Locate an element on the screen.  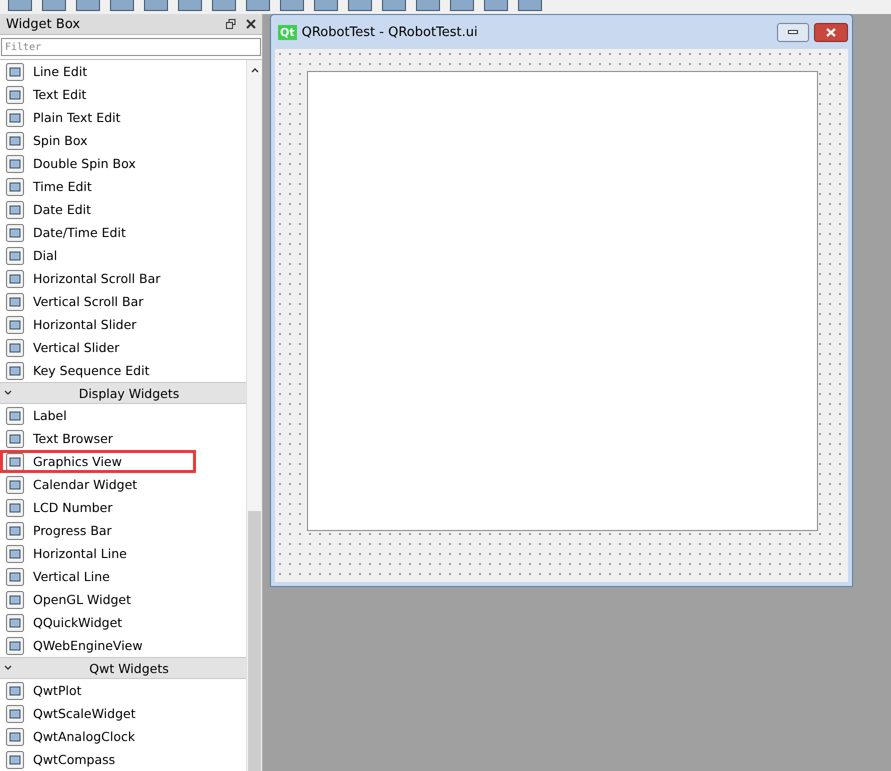
minimize-button is located at coordinates (793, 32).